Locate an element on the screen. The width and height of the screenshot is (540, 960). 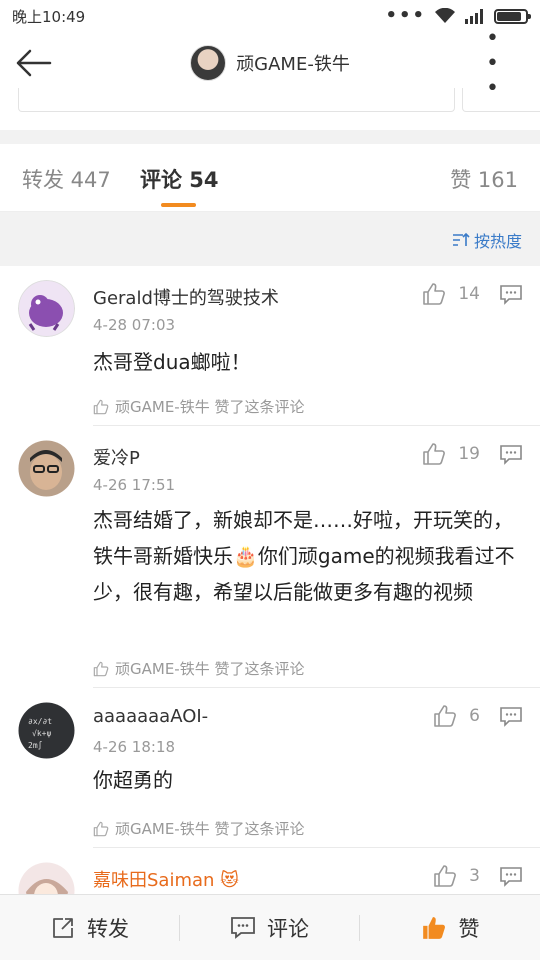
post-card-remnant is located at coordinates (270, 109).